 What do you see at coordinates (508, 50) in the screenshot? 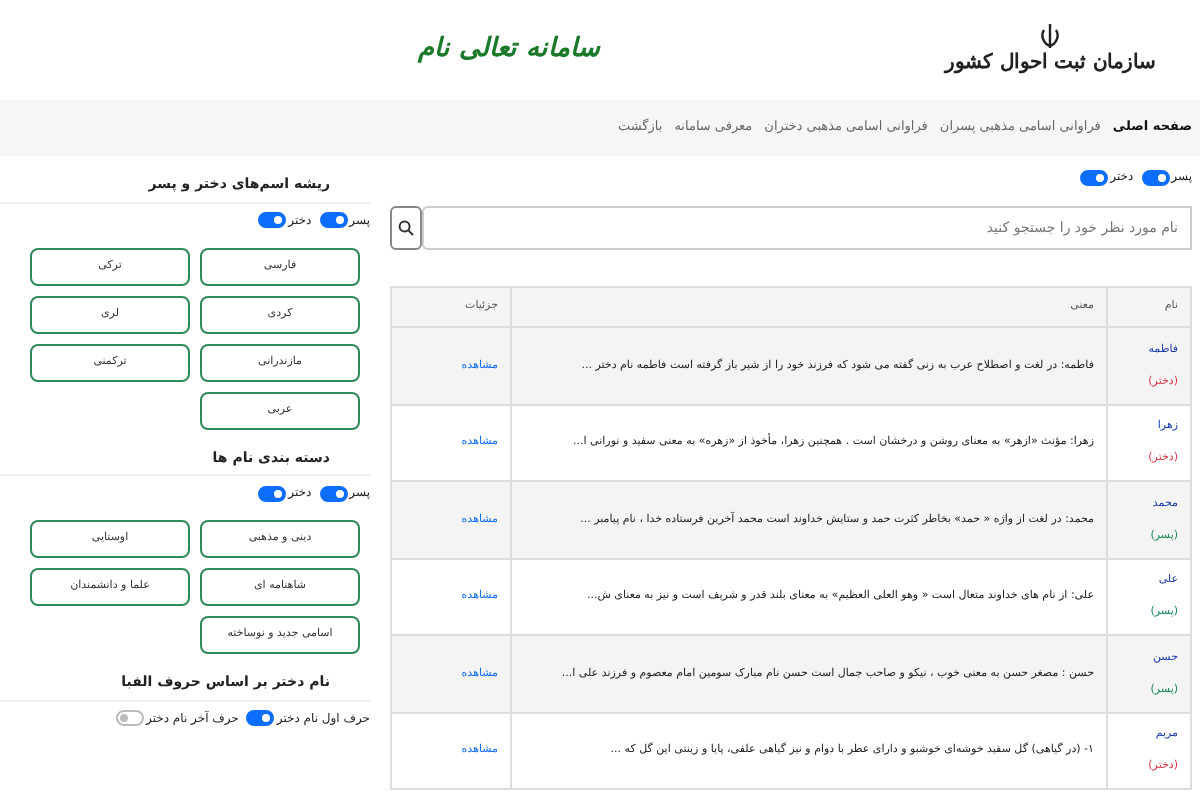
I see `site-title: سامانه تعالی نام` at bounding box center [508, 50].